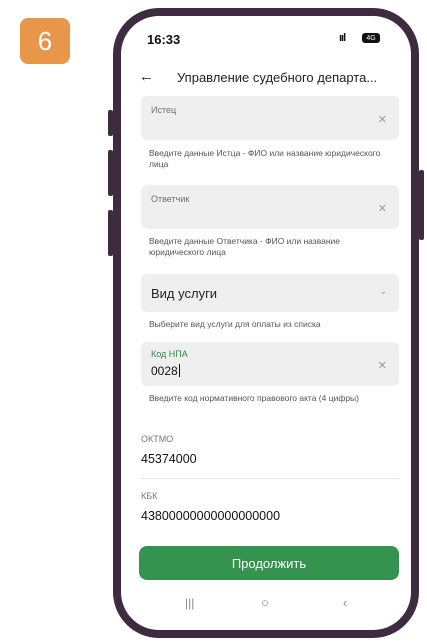  What do you see at coordinates (170, 199) in the screenshot?
I see `defendant-label: Ответчик` at bounding box center [170, 199].